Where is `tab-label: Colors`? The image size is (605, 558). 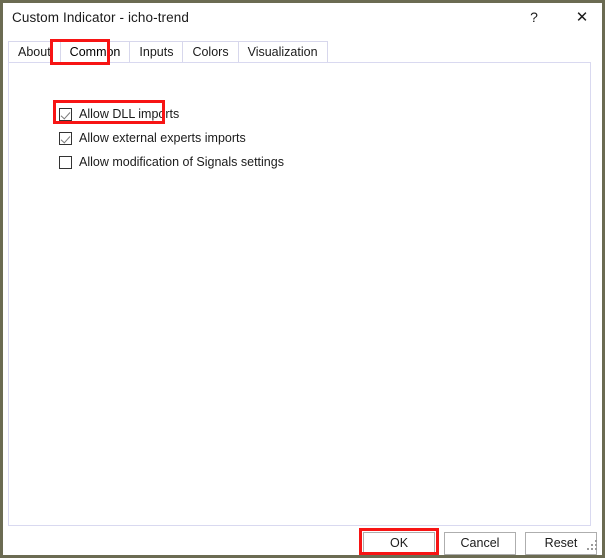 tab-label: Colors is located at coordinates (210, 52).